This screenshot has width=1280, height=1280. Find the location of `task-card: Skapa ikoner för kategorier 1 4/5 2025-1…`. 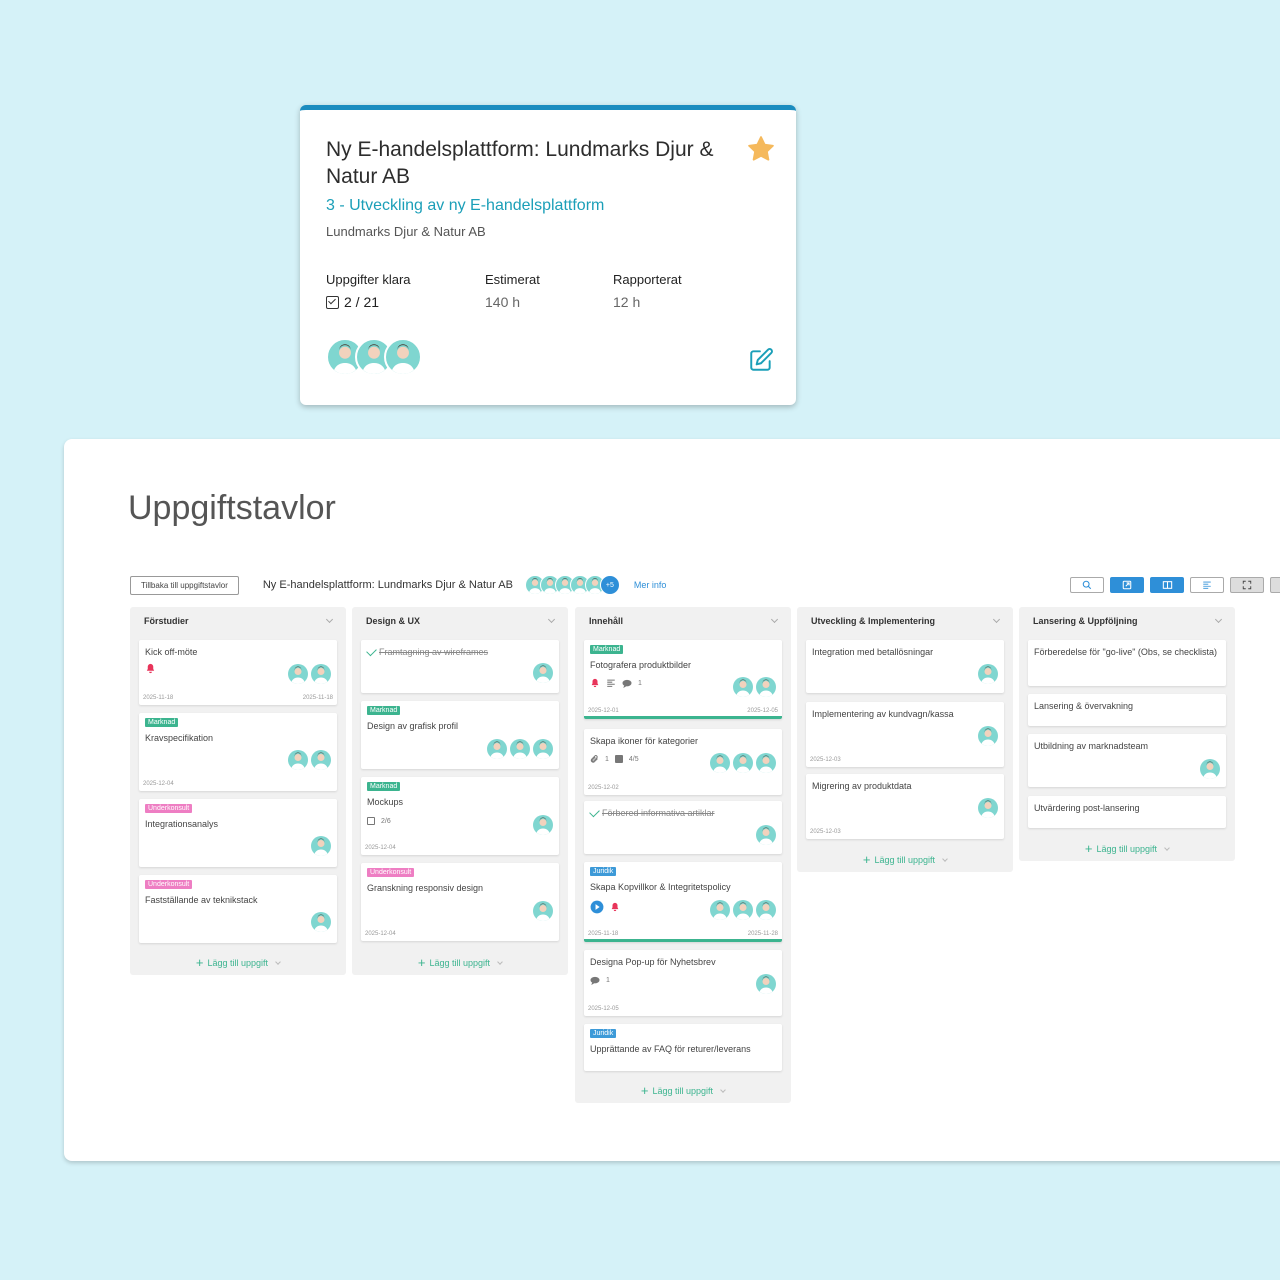

task-card: Skapa ikoner för kategorier 1 4/5 2025-1… is located at coordinates (683, 762).